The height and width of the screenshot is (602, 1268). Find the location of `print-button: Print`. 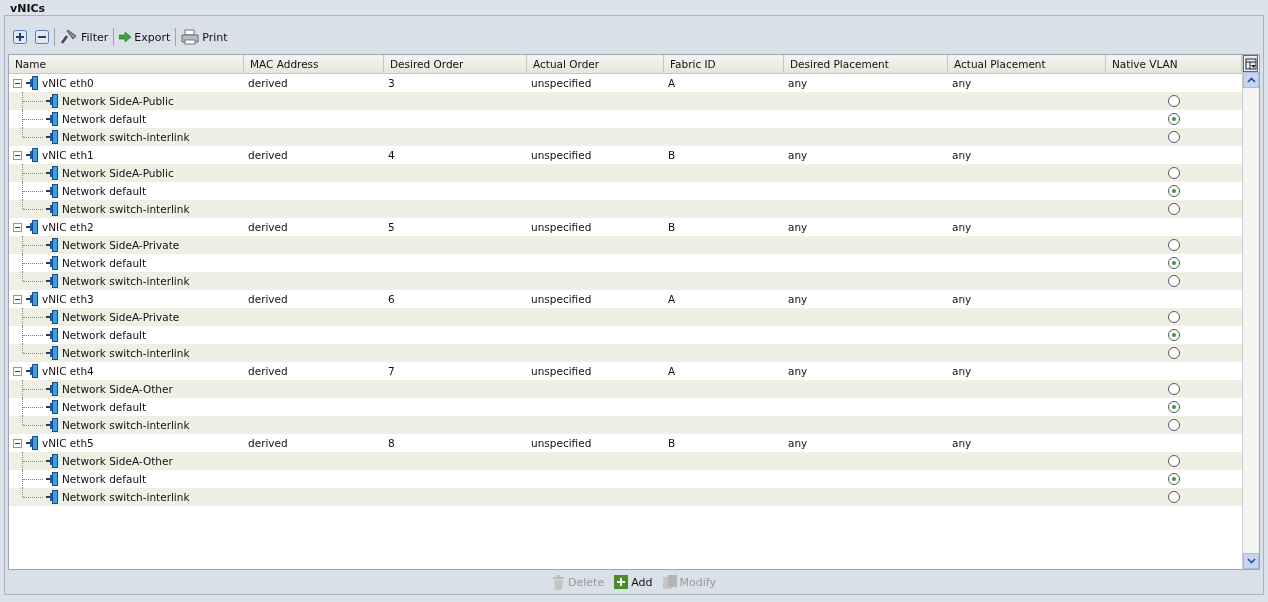

print-button: Print is located at coordinates (204, 37).